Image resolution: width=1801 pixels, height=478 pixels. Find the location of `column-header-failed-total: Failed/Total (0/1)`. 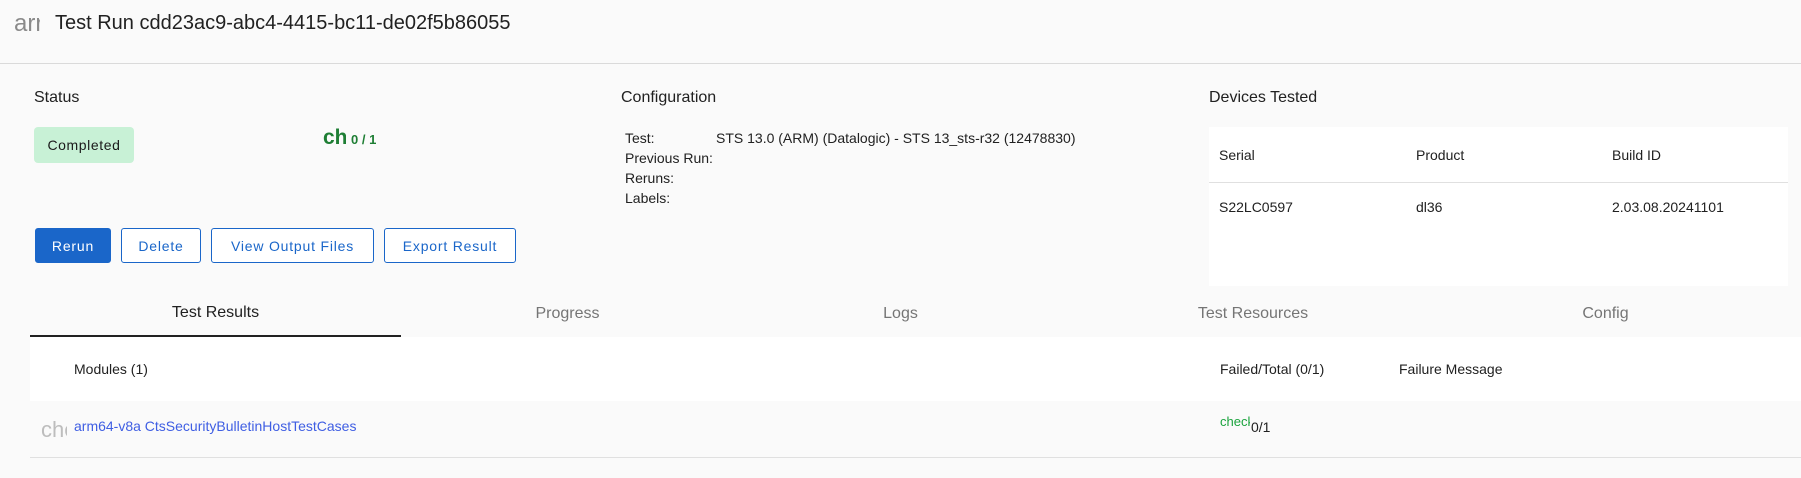

column-header-failed-total: Failed/Total (0/1) is located at coordinates (1272, 369).